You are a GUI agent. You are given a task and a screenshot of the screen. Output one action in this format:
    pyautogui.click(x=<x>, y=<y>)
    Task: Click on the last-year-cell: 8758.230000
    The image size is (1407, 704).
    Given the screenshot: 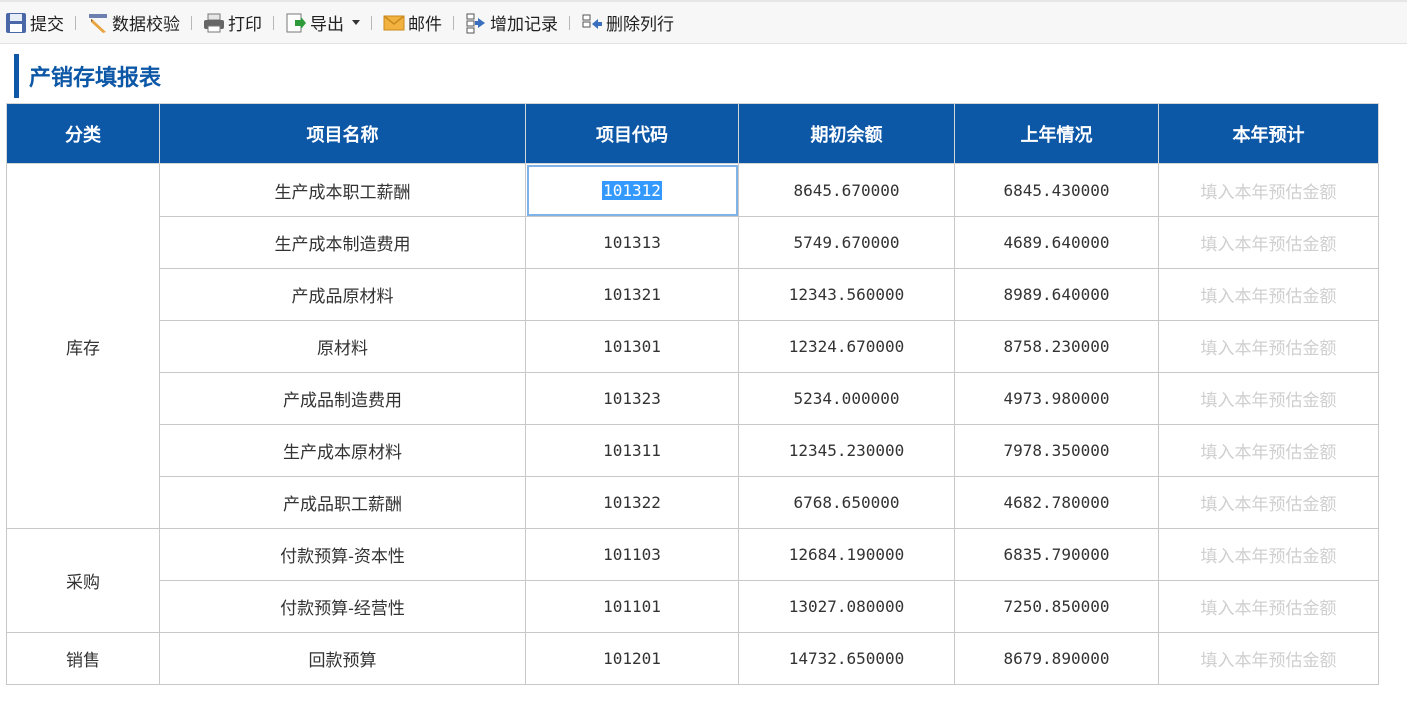 What is the action you would take?
    pyautogui.click(x=1056, y=346)
    